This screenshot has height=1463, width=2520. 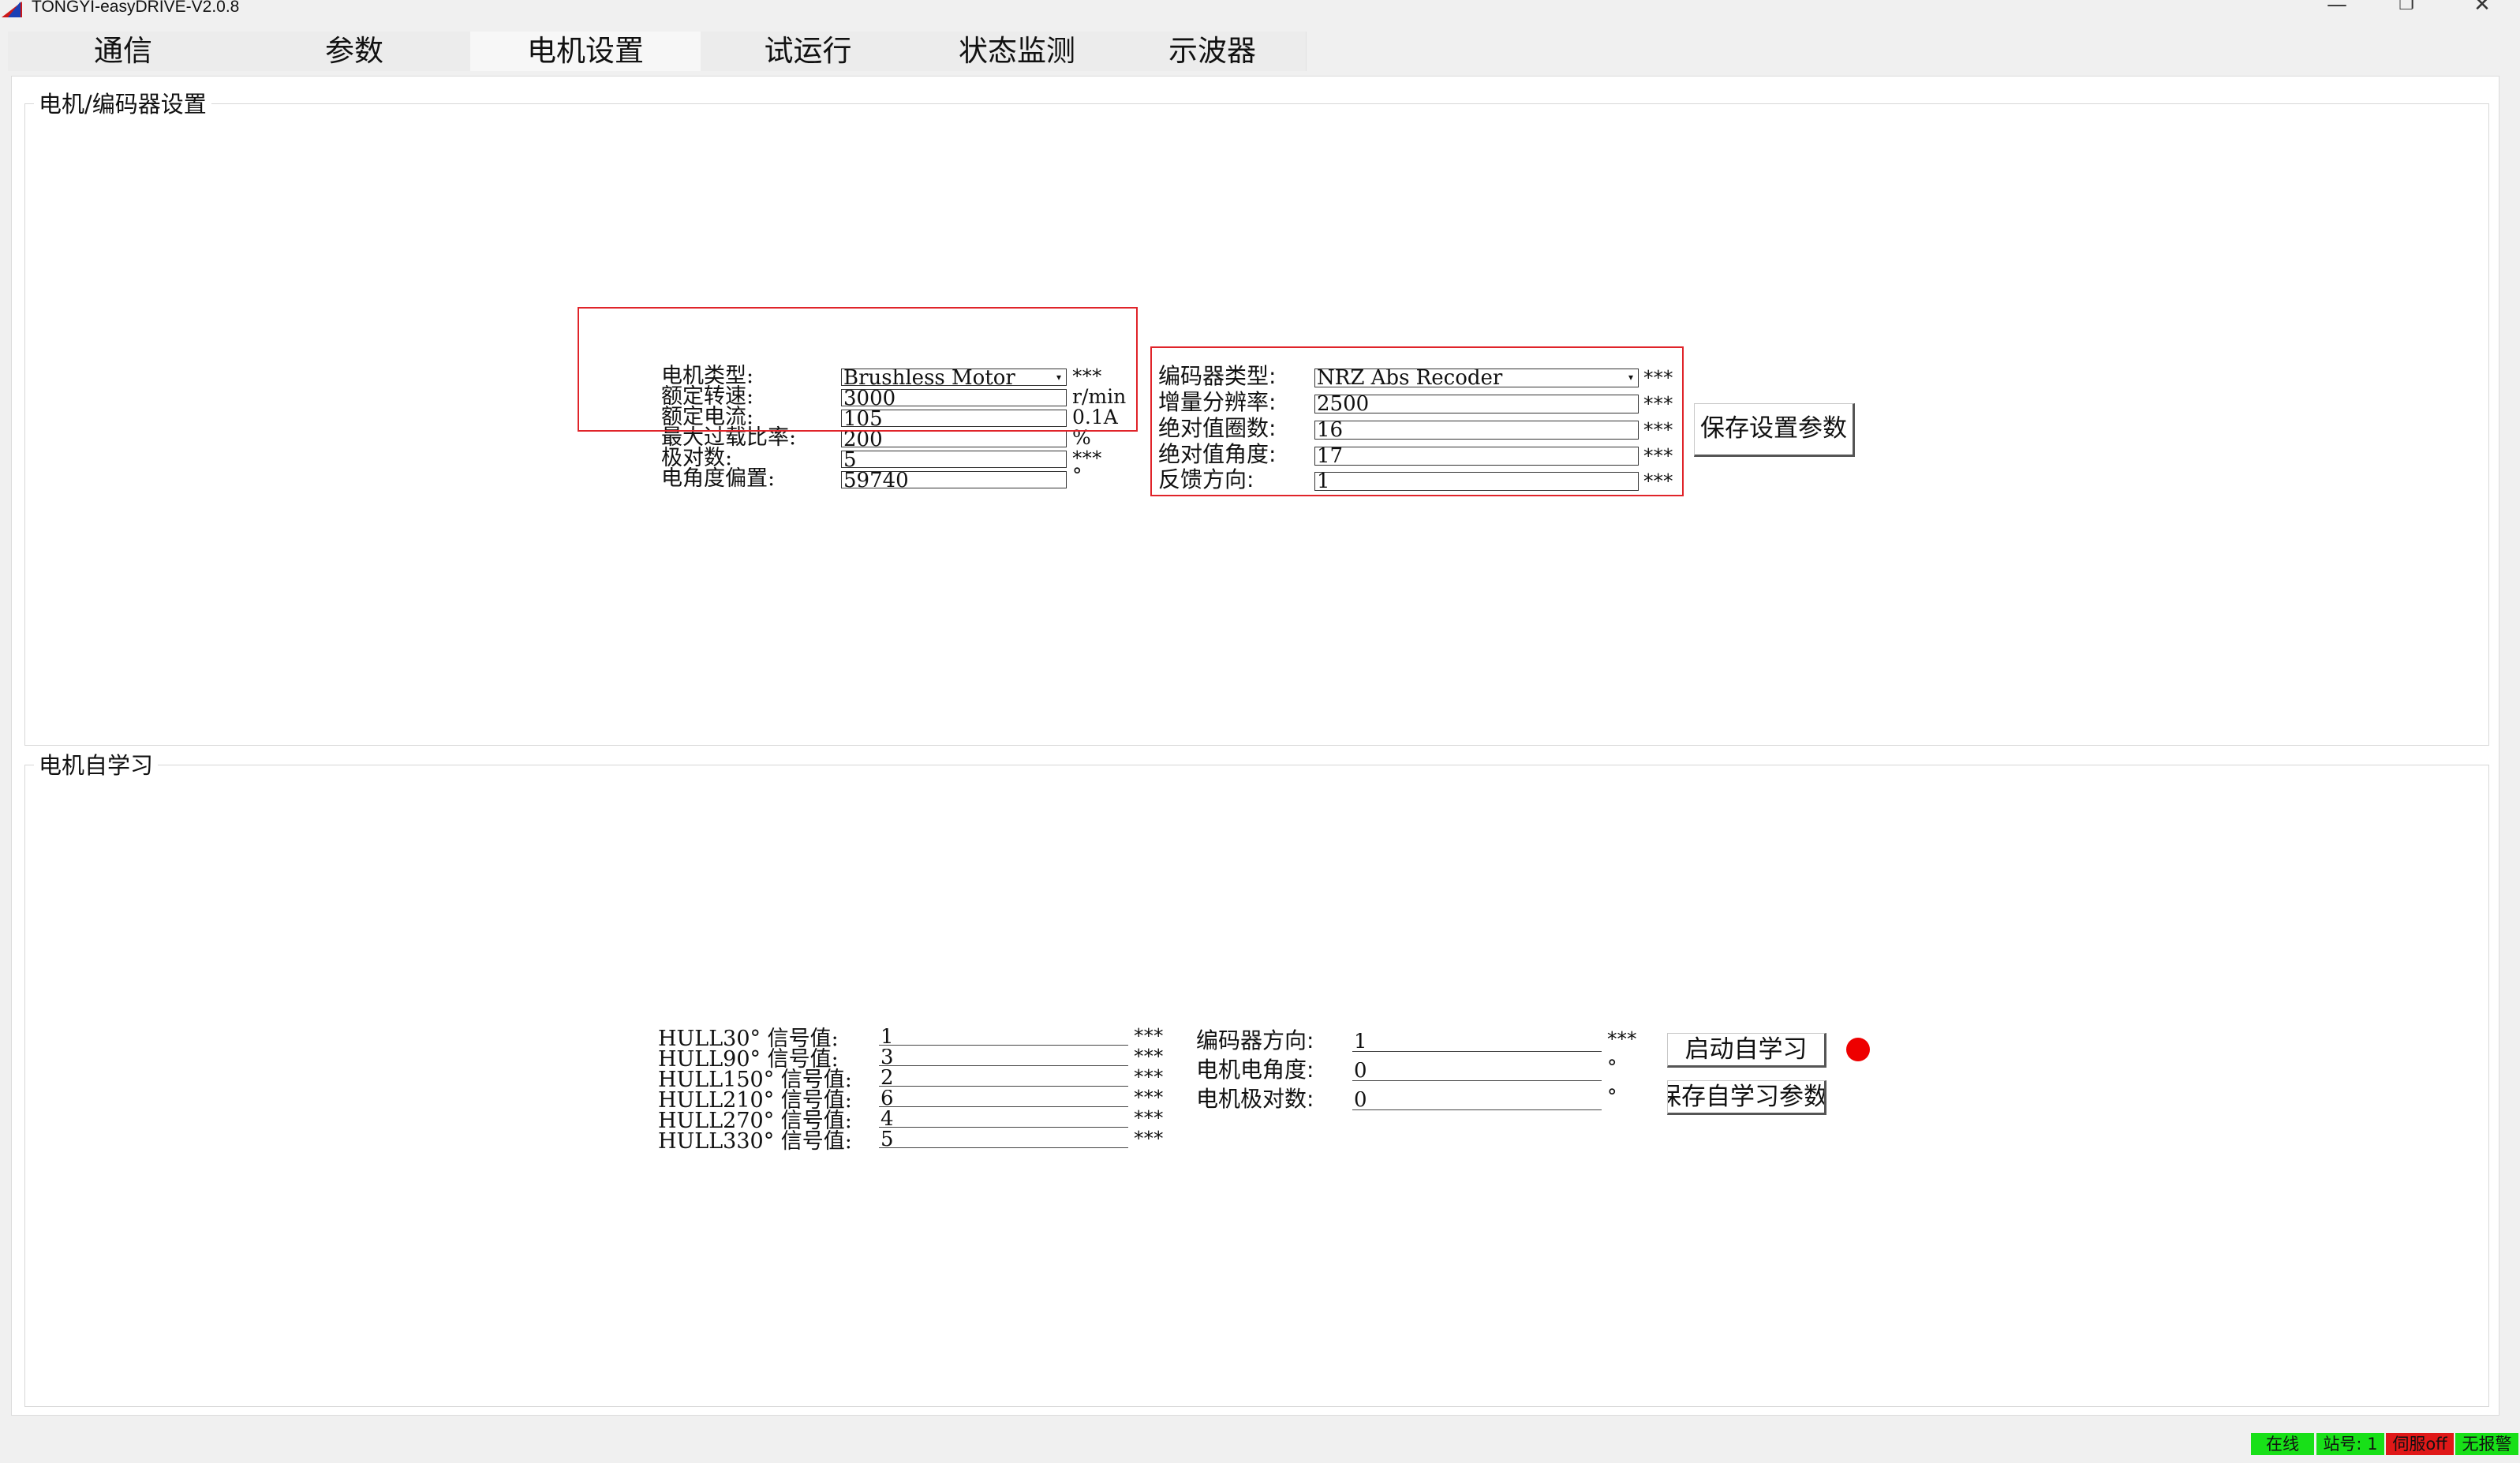 What do you see at coordinates (755, 1141) in the screenshot?
I see `hall-330-label: HULL330° 信号值:` at bounding box center [755, 1141].